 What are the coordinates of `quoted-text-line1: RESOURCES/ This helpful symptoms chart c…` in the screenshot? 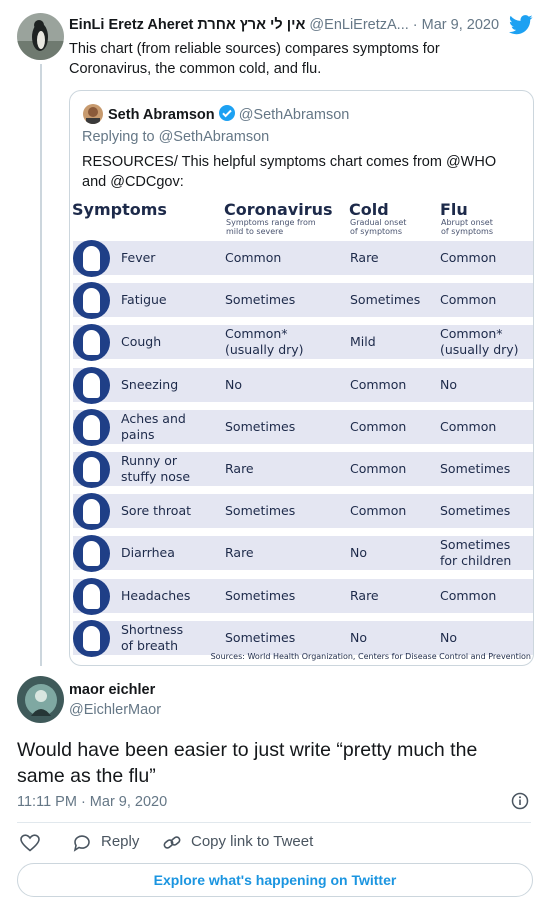 It's located at (289, 162).